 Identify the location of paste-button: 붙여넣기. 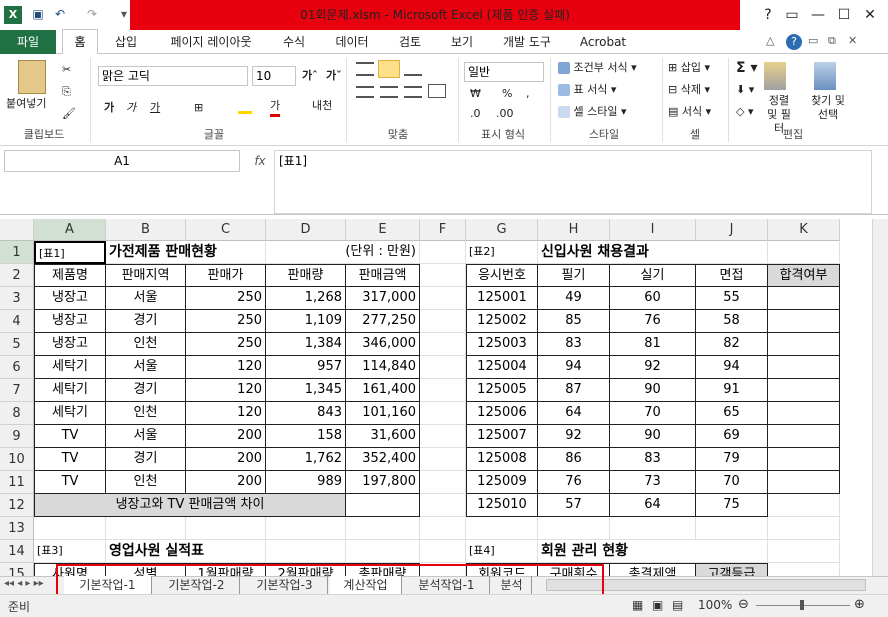
(26, 104).